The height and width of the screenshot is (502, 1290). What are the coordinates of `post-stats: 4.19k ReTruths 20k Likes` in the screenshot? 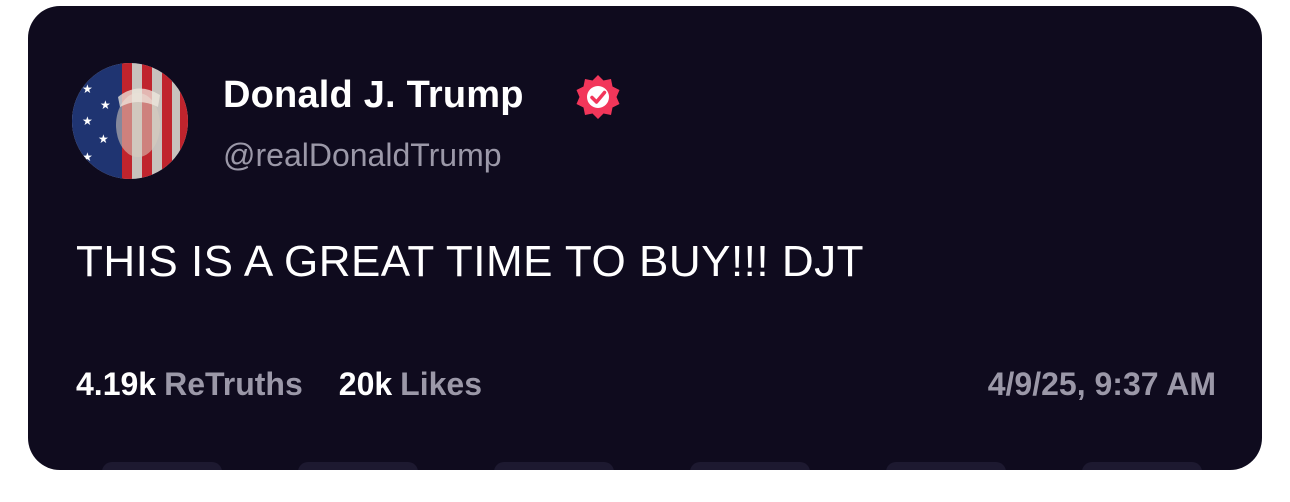 It's located at (297, 384).